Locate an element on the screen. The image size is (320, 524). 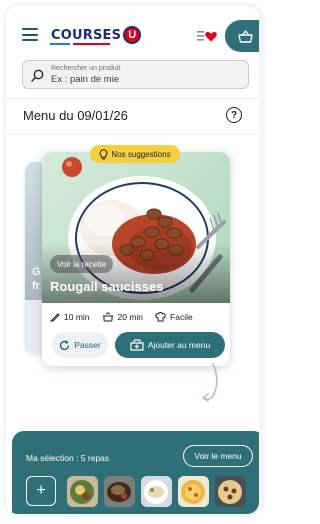
logo-stripe is located at coordinates (80, 44).